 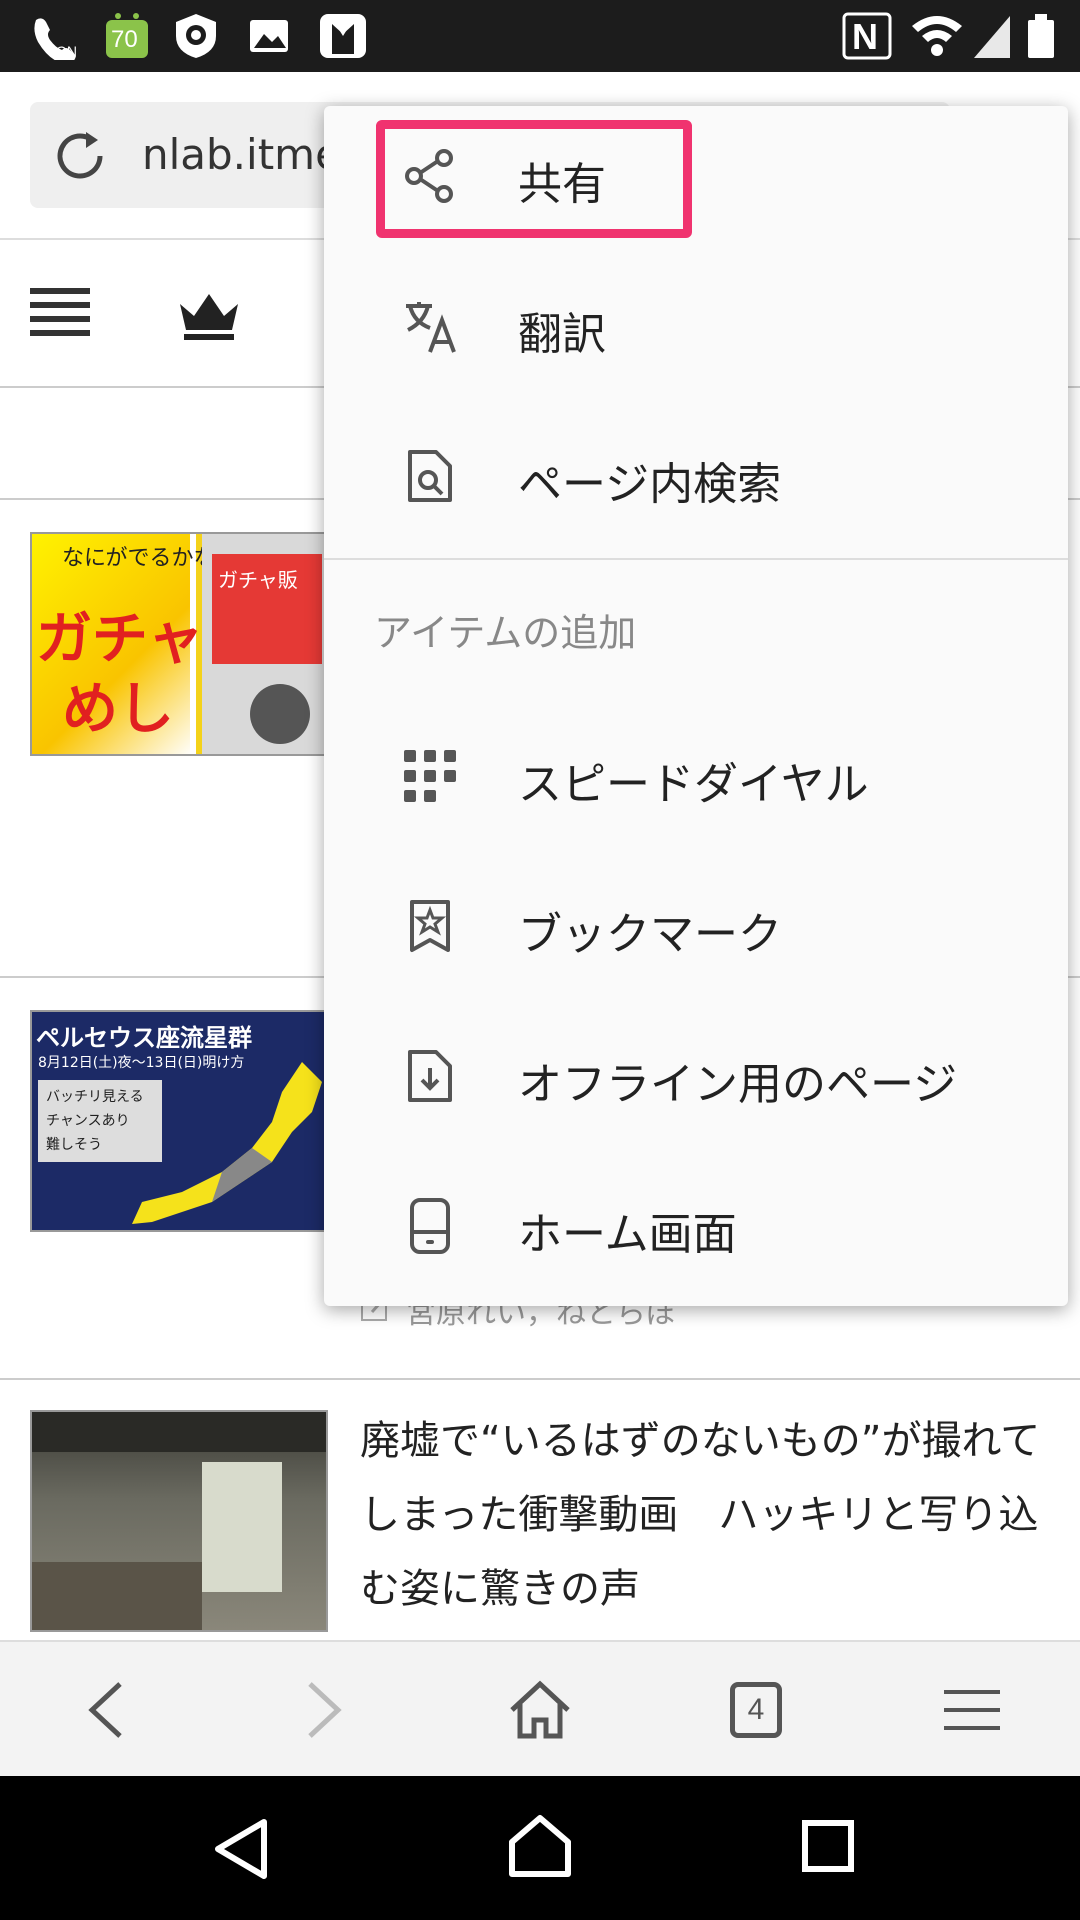 I want to click on article-thumbnail, so click(x=179, y=1521).